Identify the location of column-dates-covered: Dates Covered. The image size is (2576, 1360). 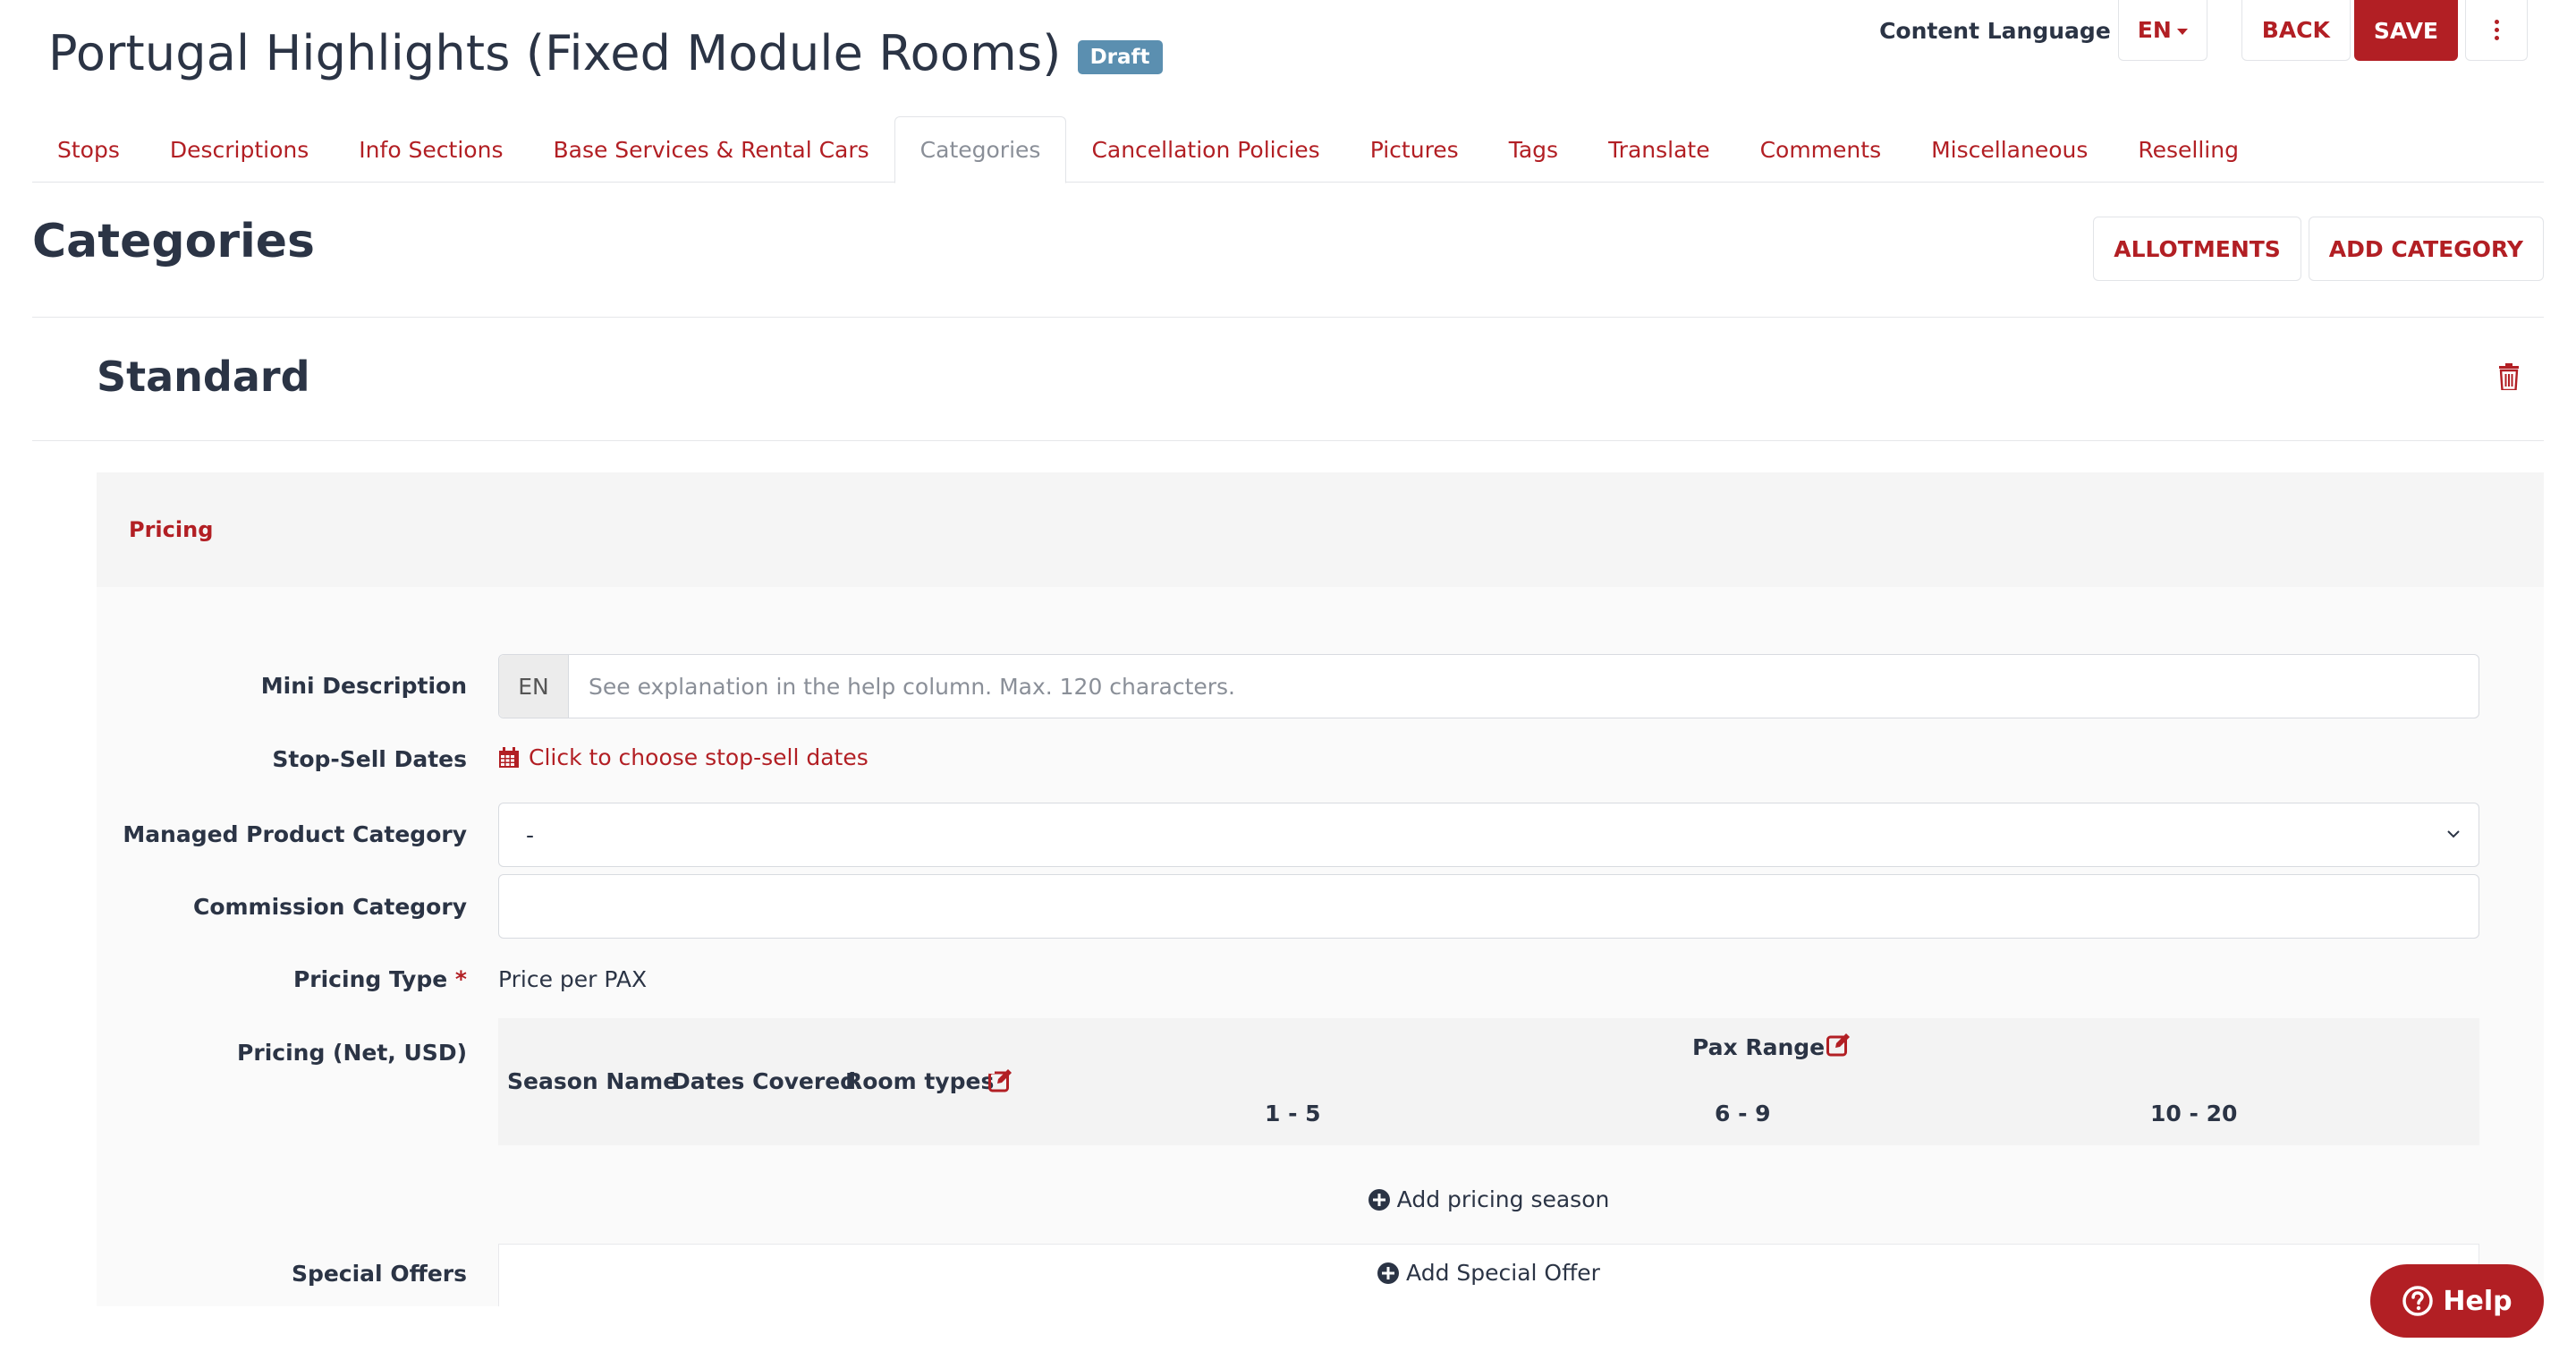
(764, 1081).